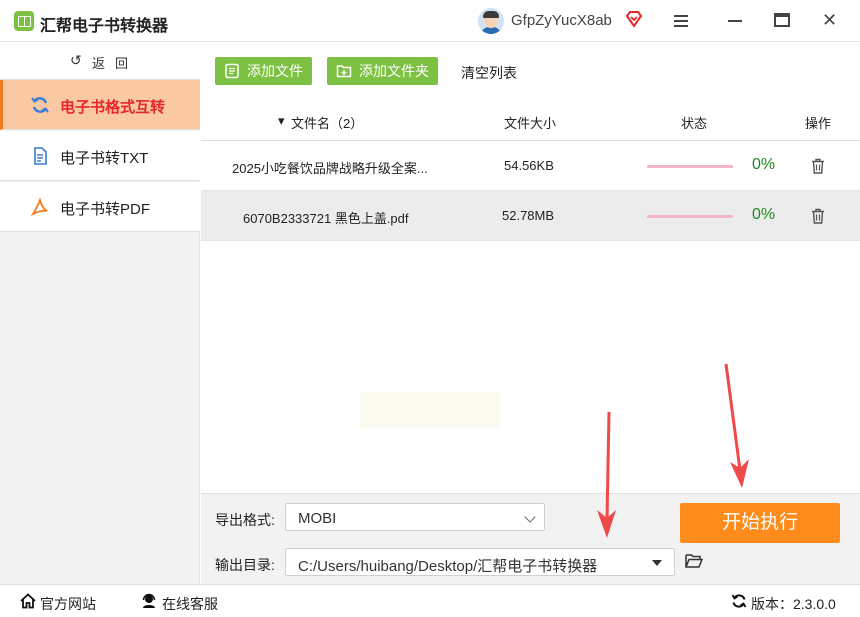 The image size is (860, 617). What do you see at coordinates (818, 123) in the screenshot?
I see `header-action: 操作` at bounding box center [818, 123].